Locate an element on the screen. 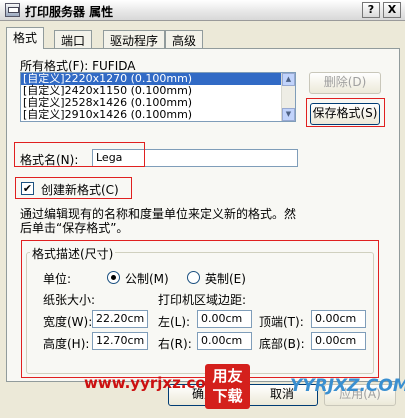  scroll-down-icon: ▼ is located at coordinates (288, 114).